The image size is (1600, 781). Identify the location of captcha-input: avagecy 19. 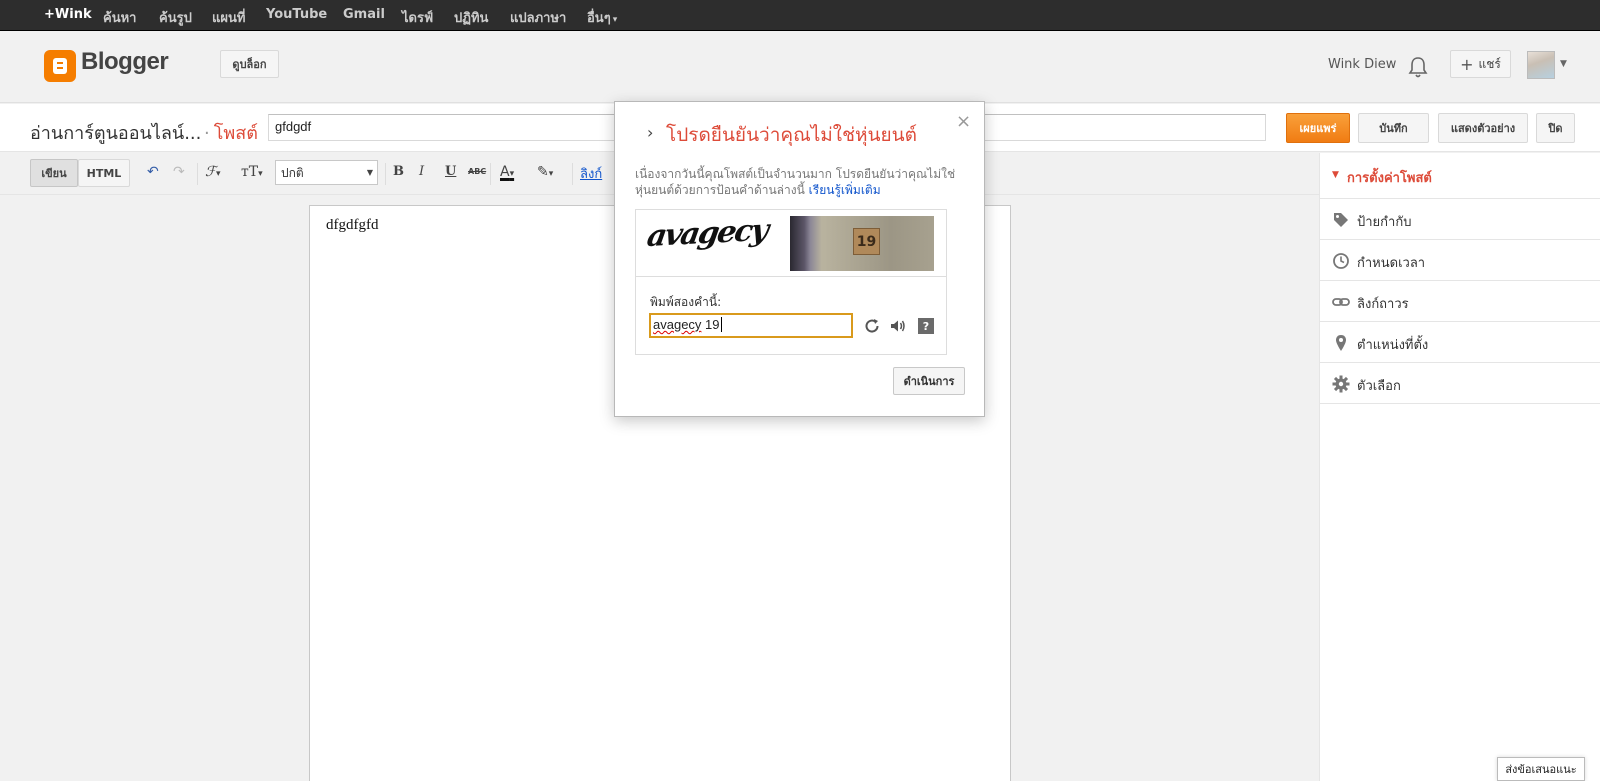
(751, 325).